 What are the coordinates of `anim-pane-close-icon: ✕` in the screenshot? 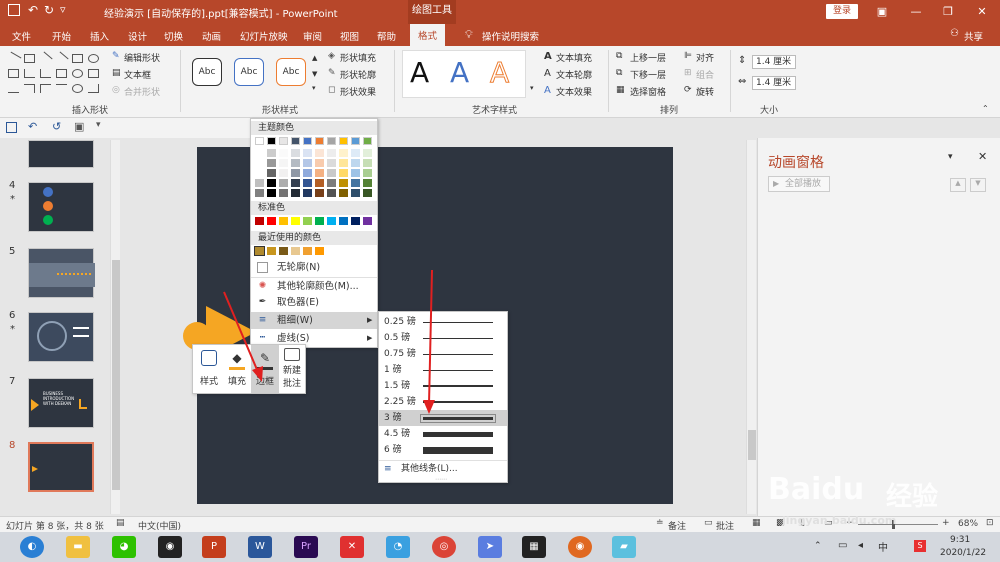 It's located at (982, 156).